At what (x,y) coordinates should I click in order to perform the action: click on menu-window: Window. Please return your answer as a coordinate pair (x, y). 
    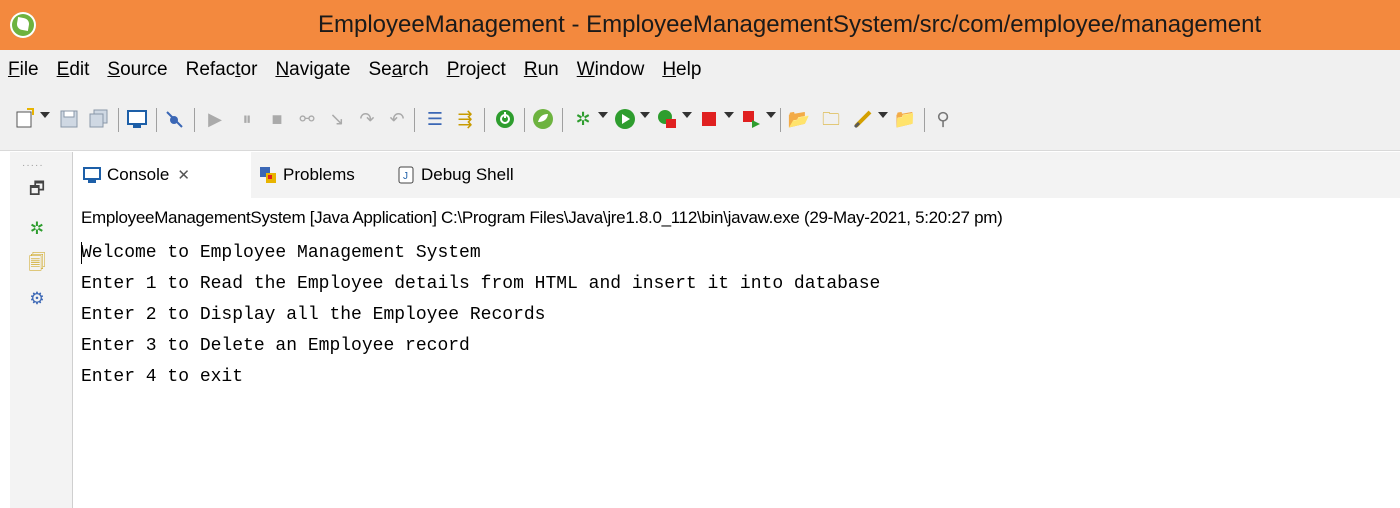
    Looking at the image, I should click on (611, 70).